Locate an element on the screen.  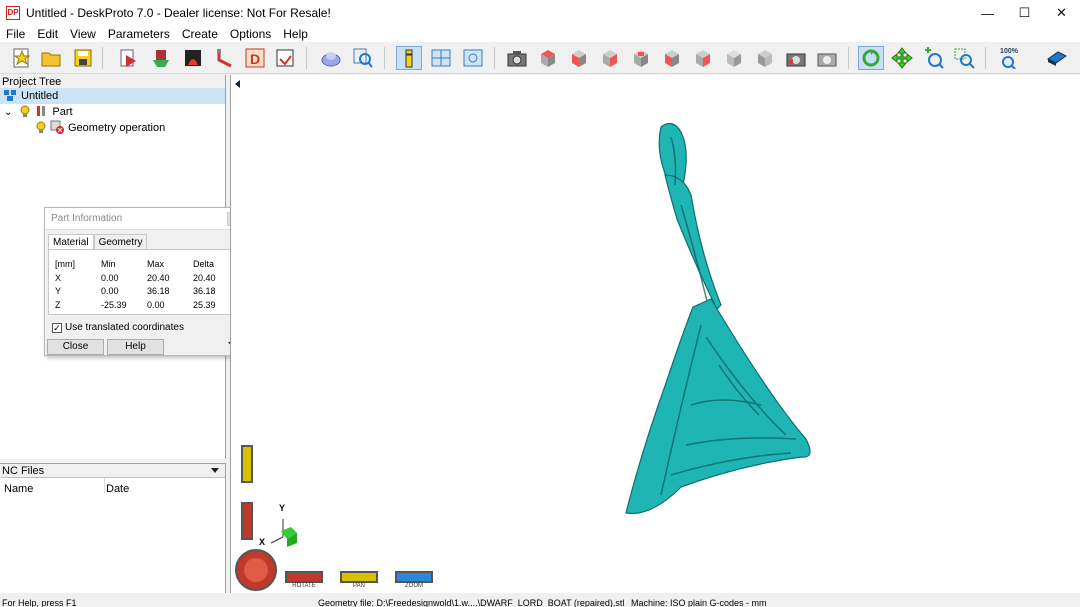
view-iso-alt-icon is located at coordinates (765, 58).